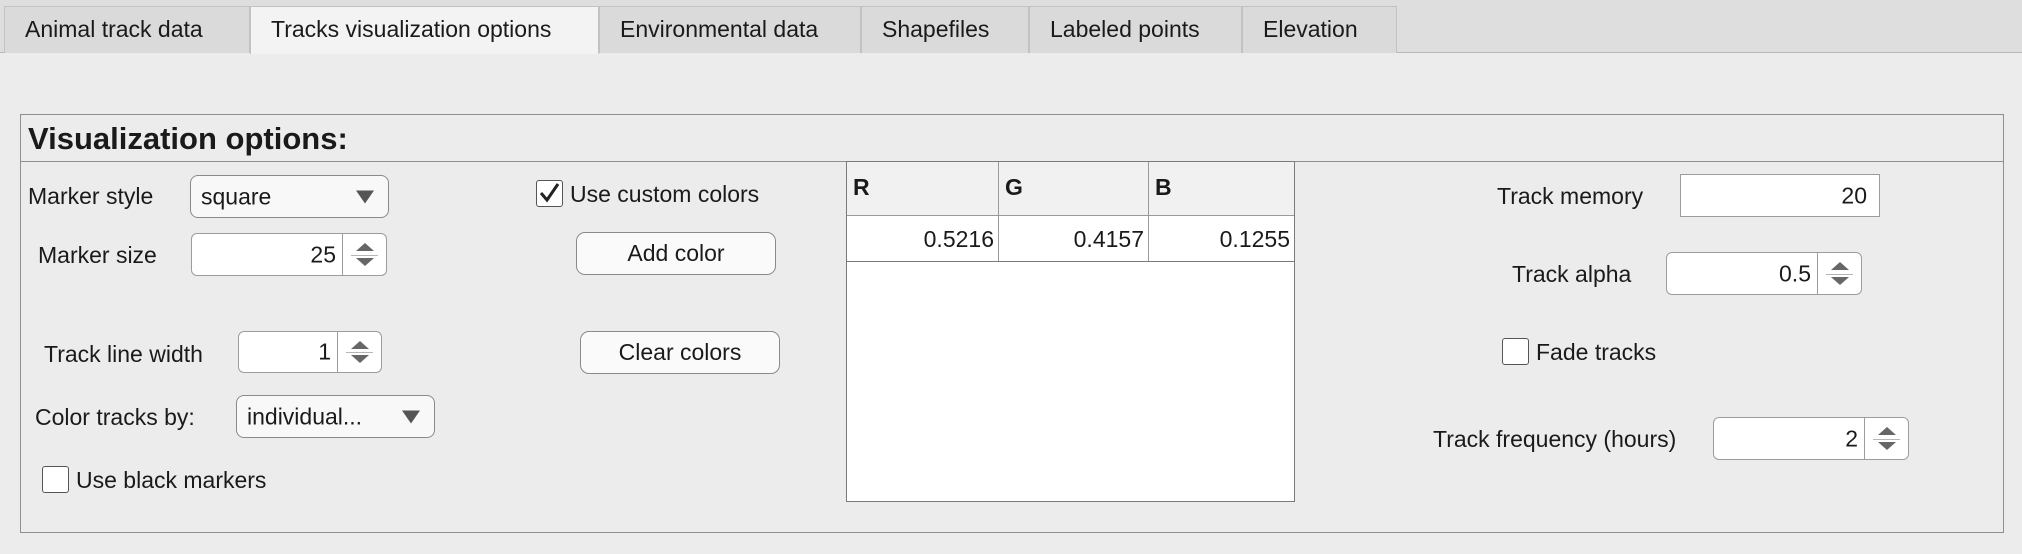  What do you see at coordinates (1795, 273) in the screenshot?
I see `track-alpha-value: 0.5` at bounding box center [1795, 273].